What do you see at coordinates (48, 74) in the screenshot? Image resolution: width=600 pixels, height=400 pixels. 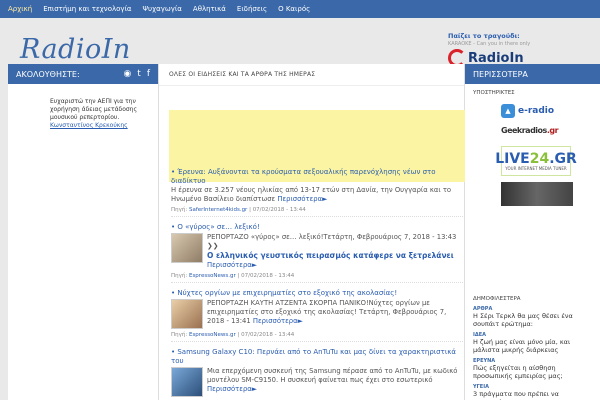 I see `follow-title: ΑΚΟΛΟΥΘΗΣΤΕ:` at bounding box center [48, 74].